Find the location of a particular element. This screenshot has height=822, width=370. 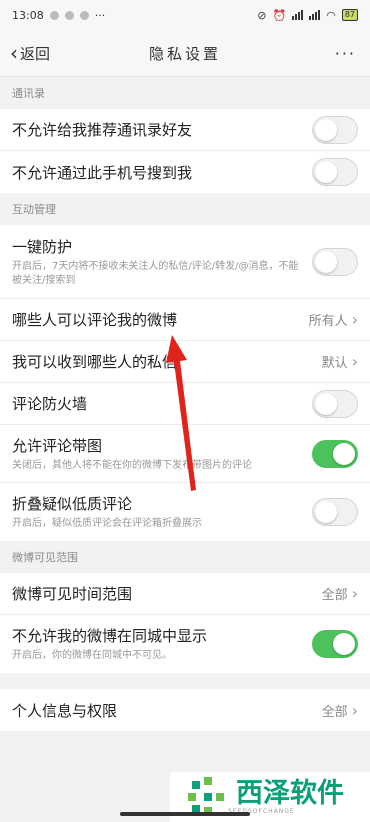

setting-label: 不允许给我推荐通讯录好友 is located at coordinates (102, 130).